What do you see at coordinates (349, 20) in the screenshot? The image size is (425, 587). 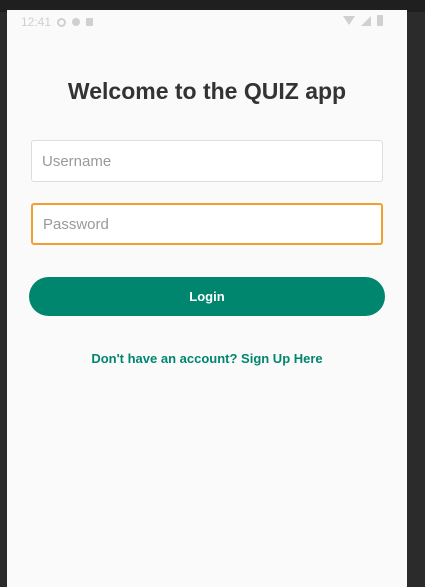 I see `wifi-icon` at bounding box center [349, 20].